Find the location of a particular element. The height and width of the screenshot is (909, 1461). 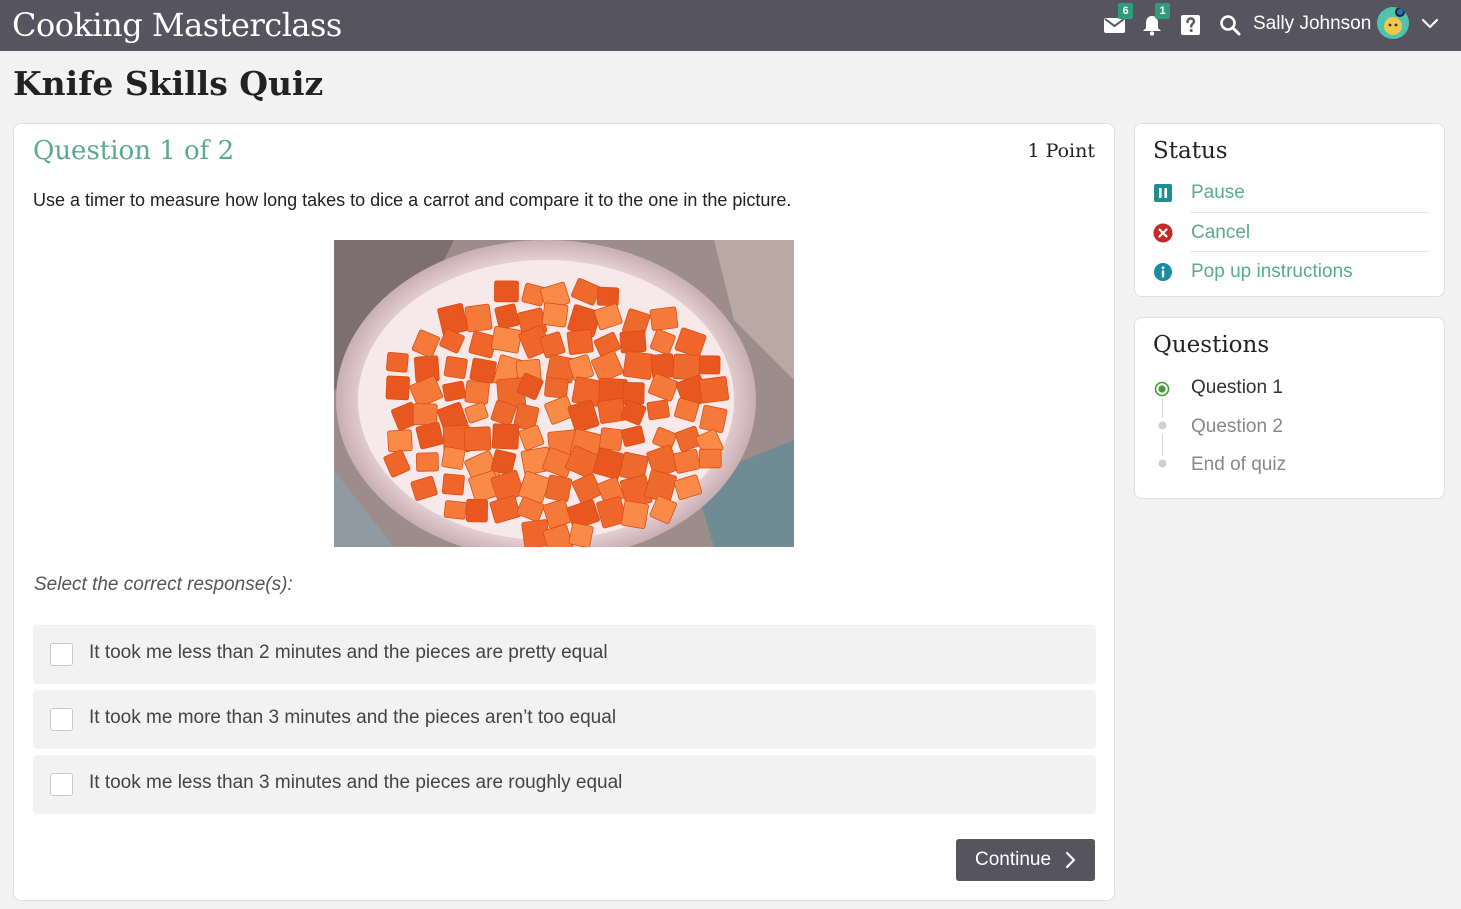

cancel-icon is located at coordinates (1163, 233).